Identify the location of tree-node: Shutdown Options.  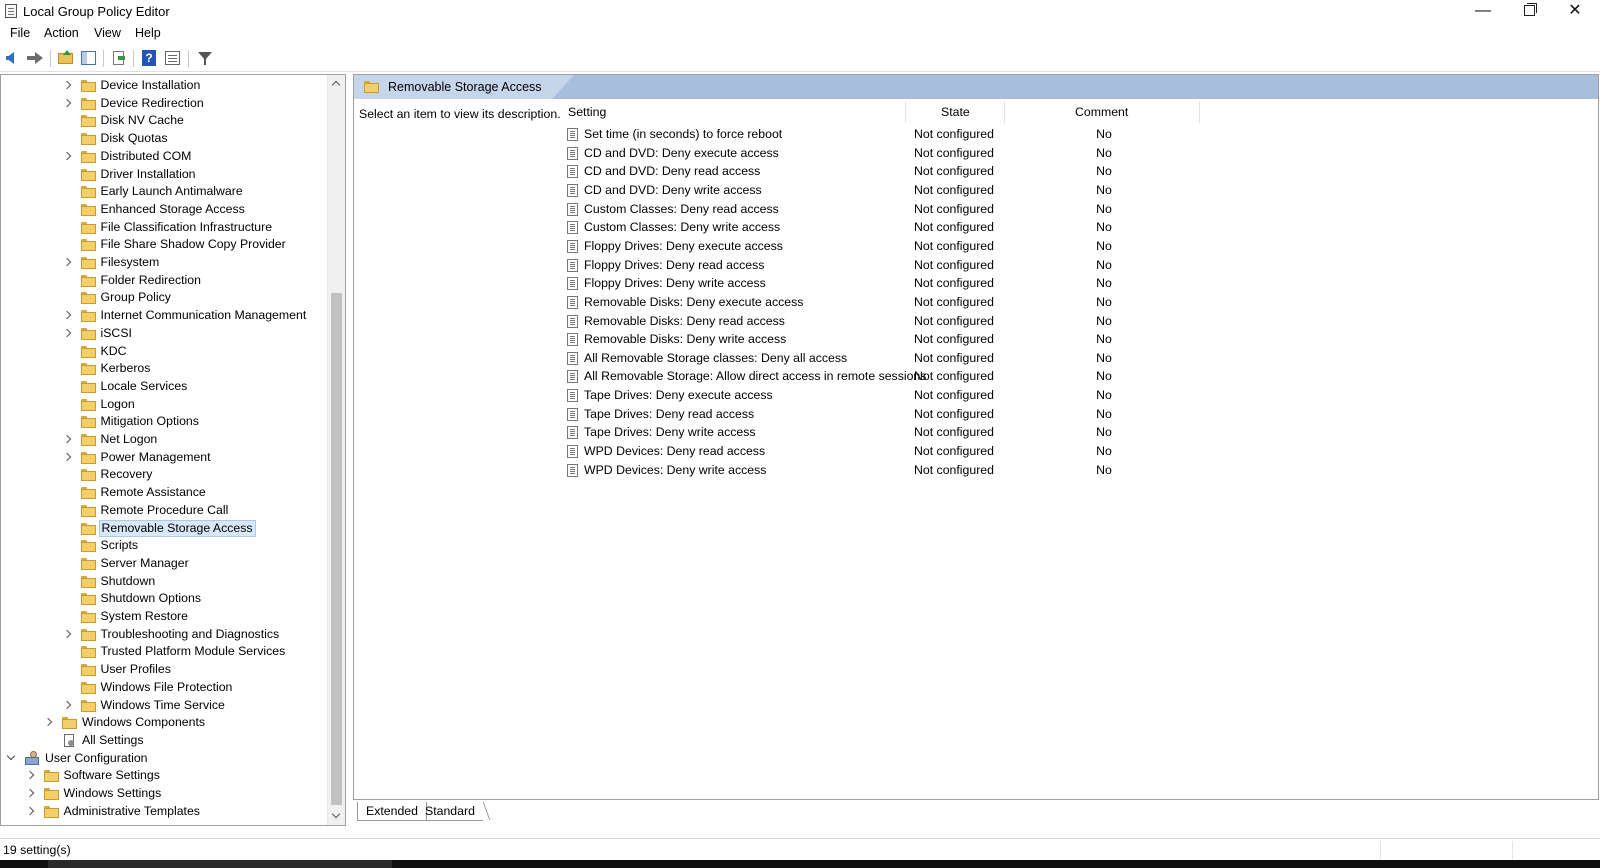
(165, 598).